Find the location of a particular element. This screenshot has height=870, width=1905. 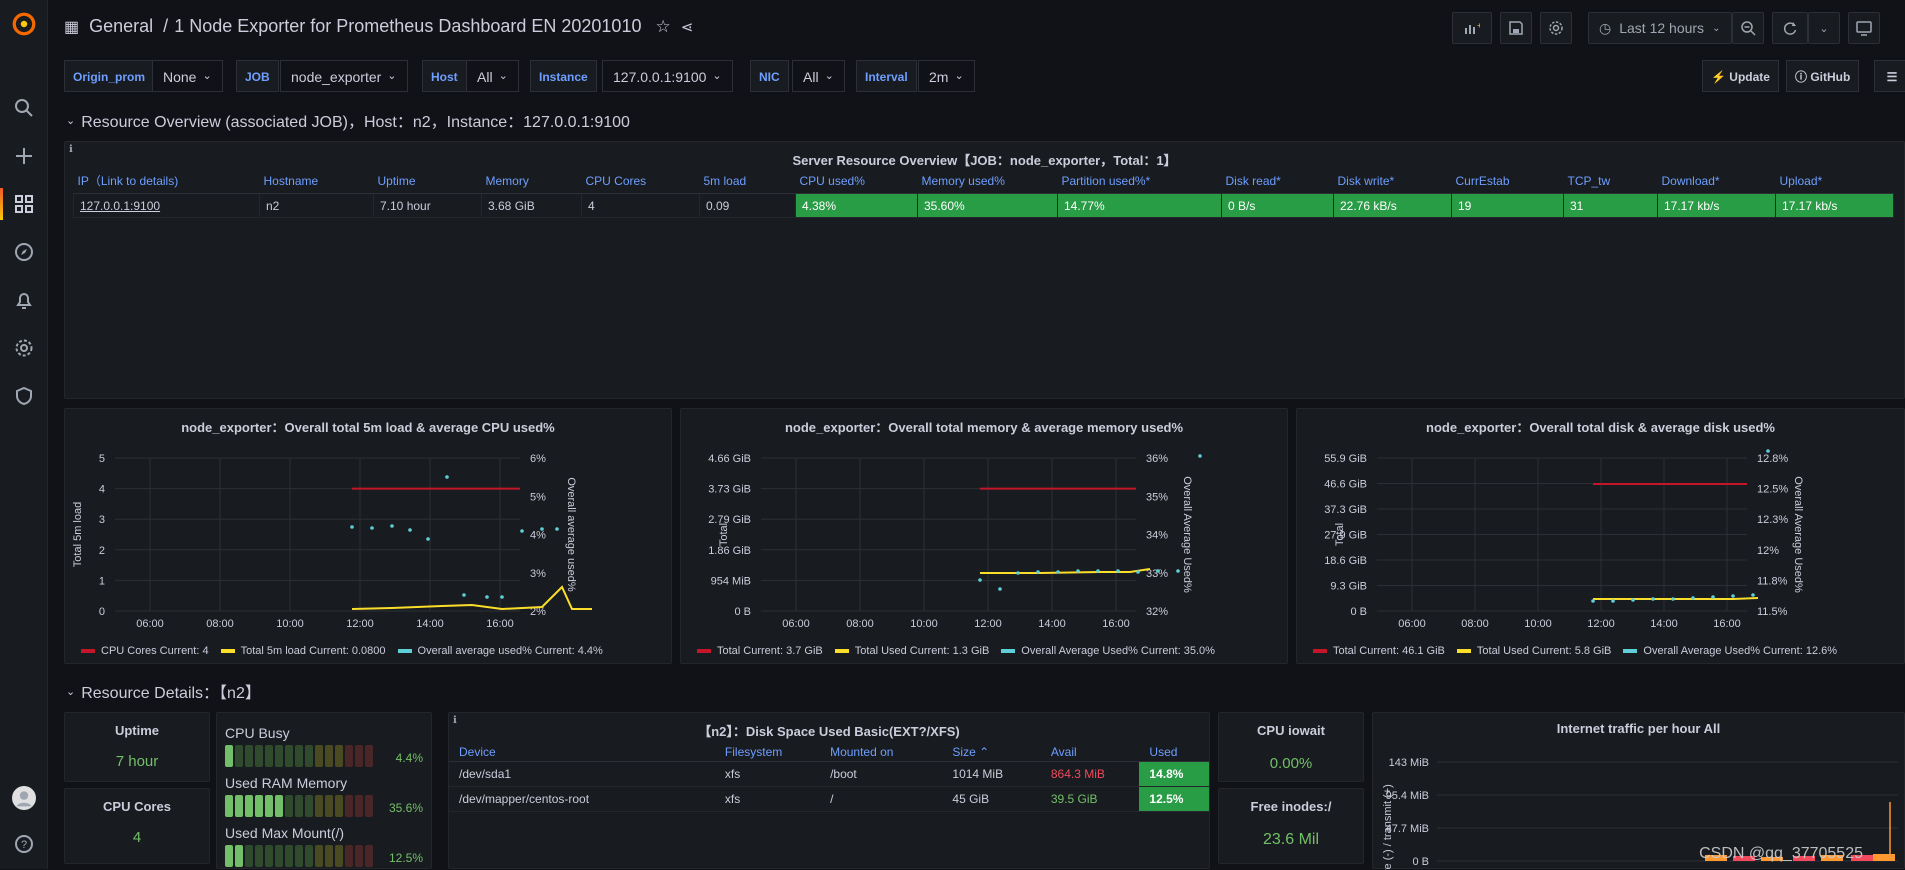

var-select-instance: 127.0.0.1:9100 is located at coordinates (667, 76).